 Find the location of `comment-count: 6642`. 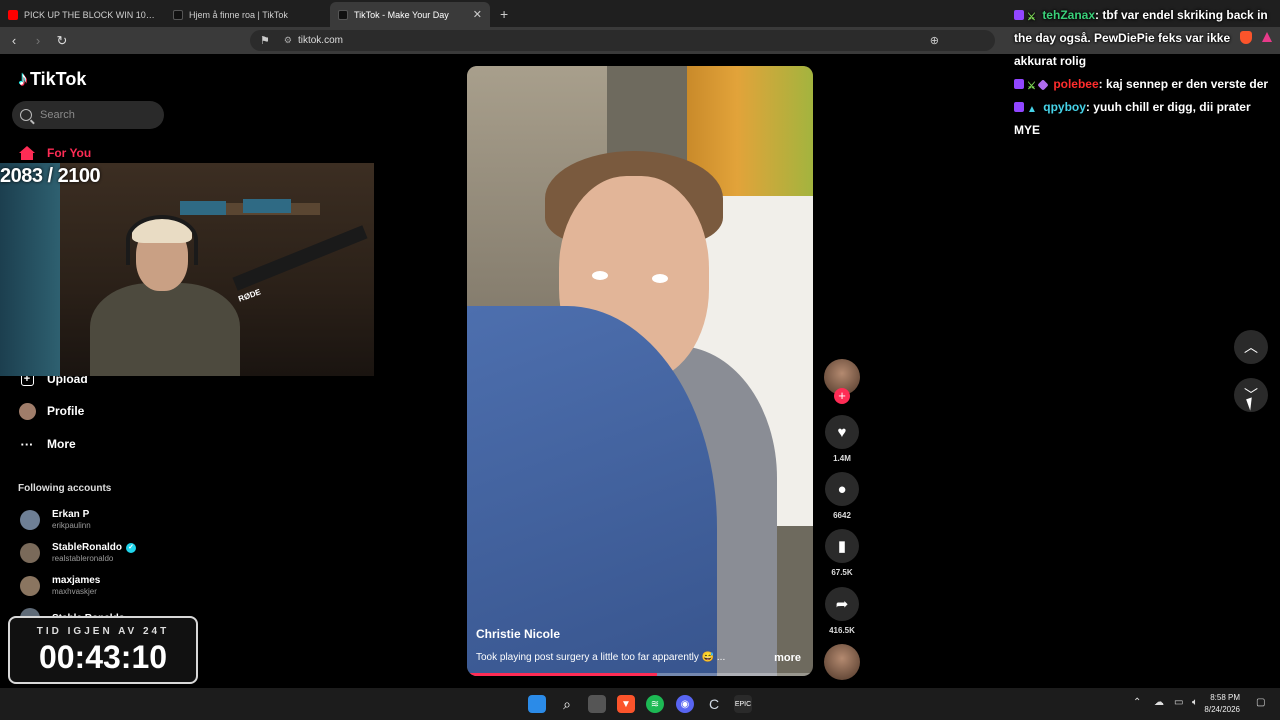

comment-count: 6642 is located at coordinates (842, 515).